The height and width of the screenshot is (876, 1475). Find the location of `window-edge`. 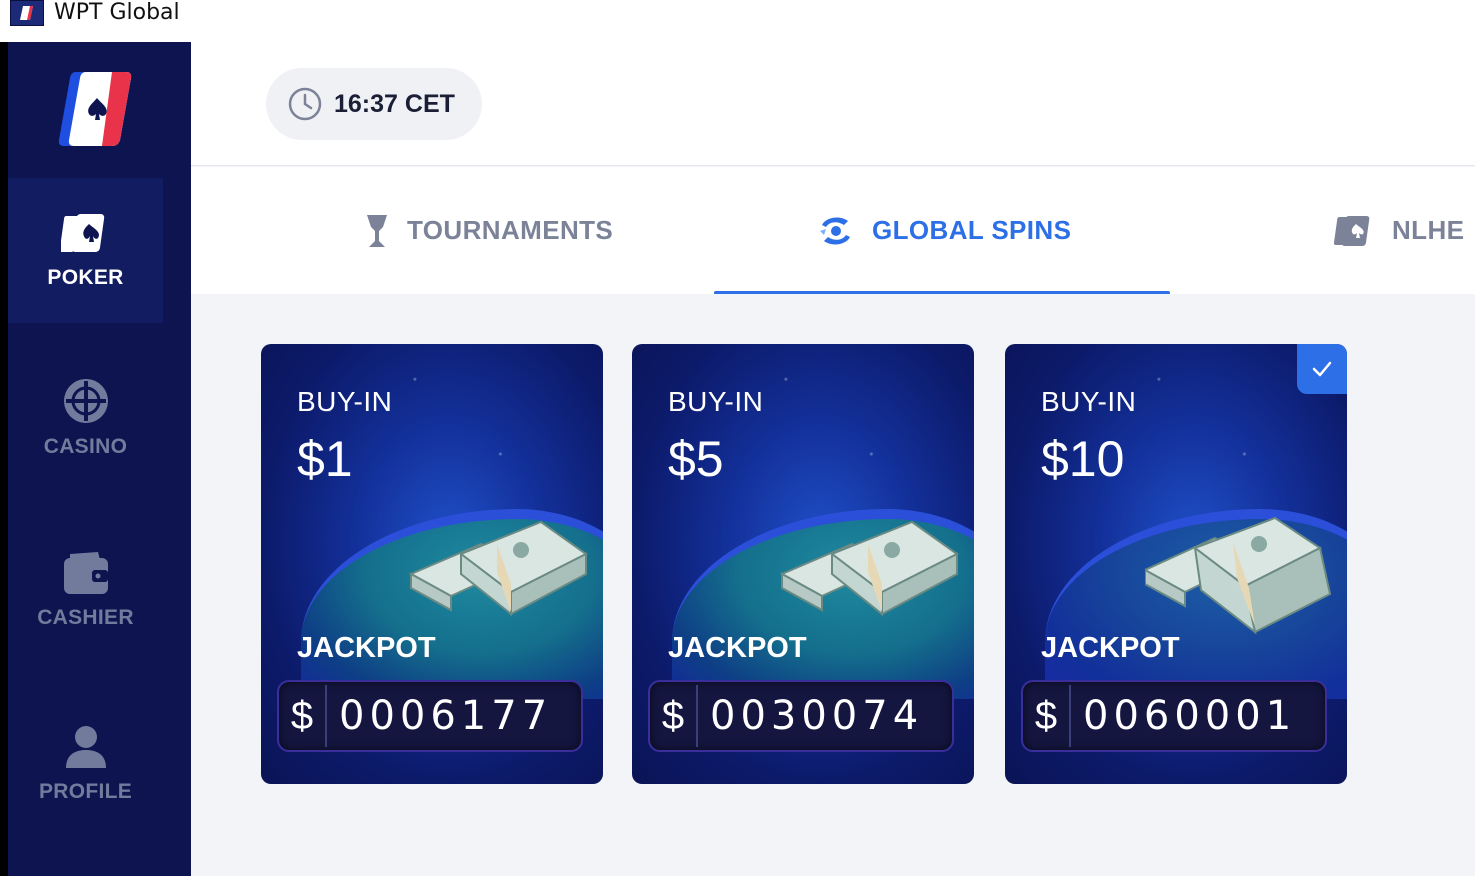

window-edge is located at coordinates (4, 459).